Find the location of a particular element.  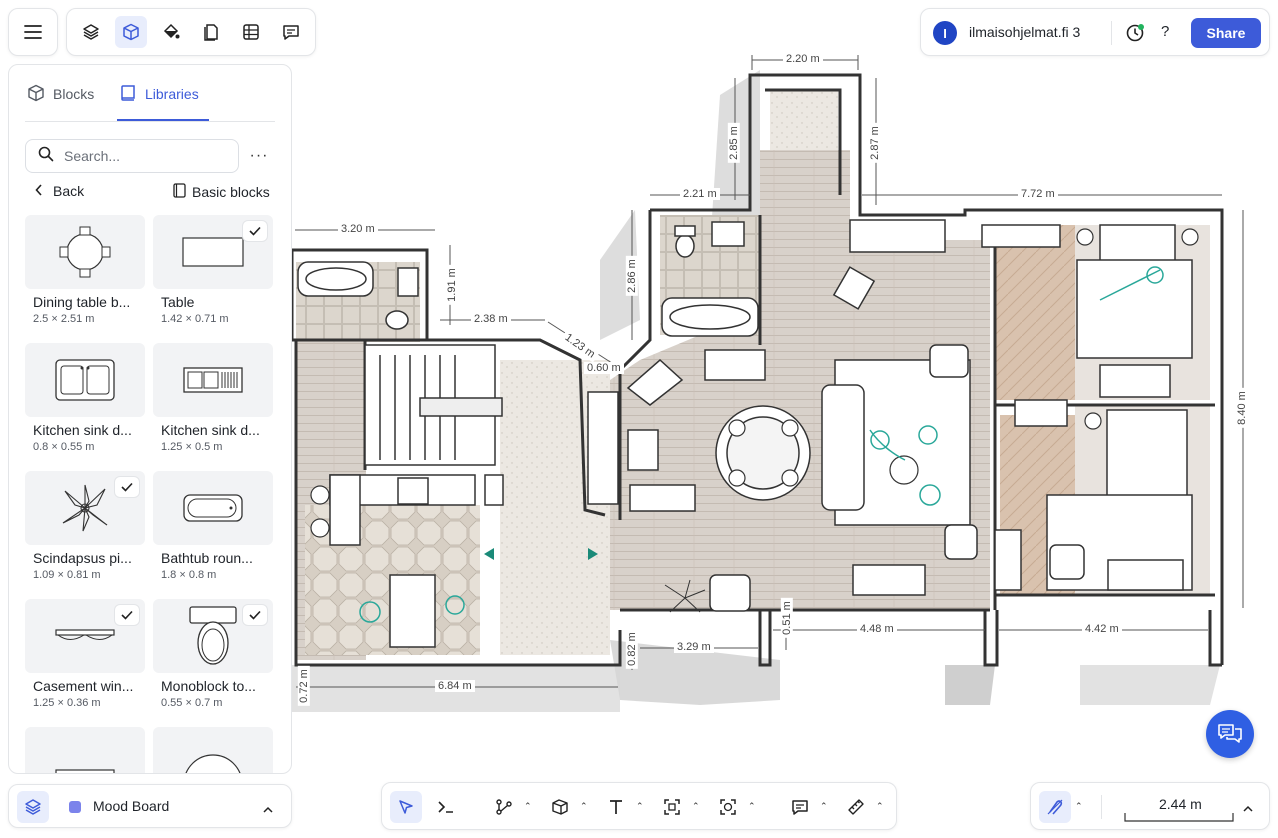

dimension-label: 2.38 m is located at coordinates (491, 319).